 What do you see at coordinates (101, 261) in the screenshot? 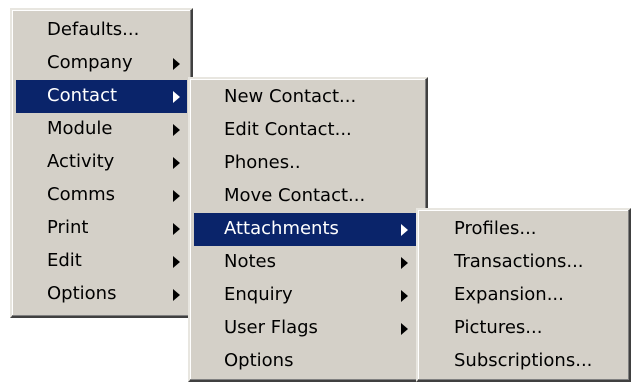
I see `menu-item-edit: Edit` at bounding box center [101, 261].